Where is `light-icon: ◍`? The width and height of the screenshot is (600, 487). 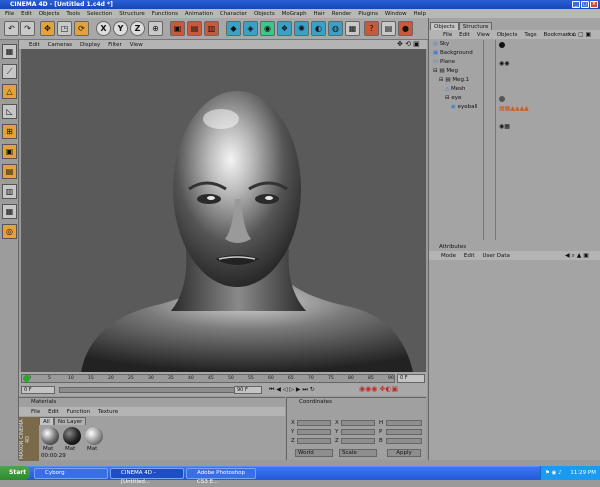
light-icon: ◍ is located at coordinates (335, 28).